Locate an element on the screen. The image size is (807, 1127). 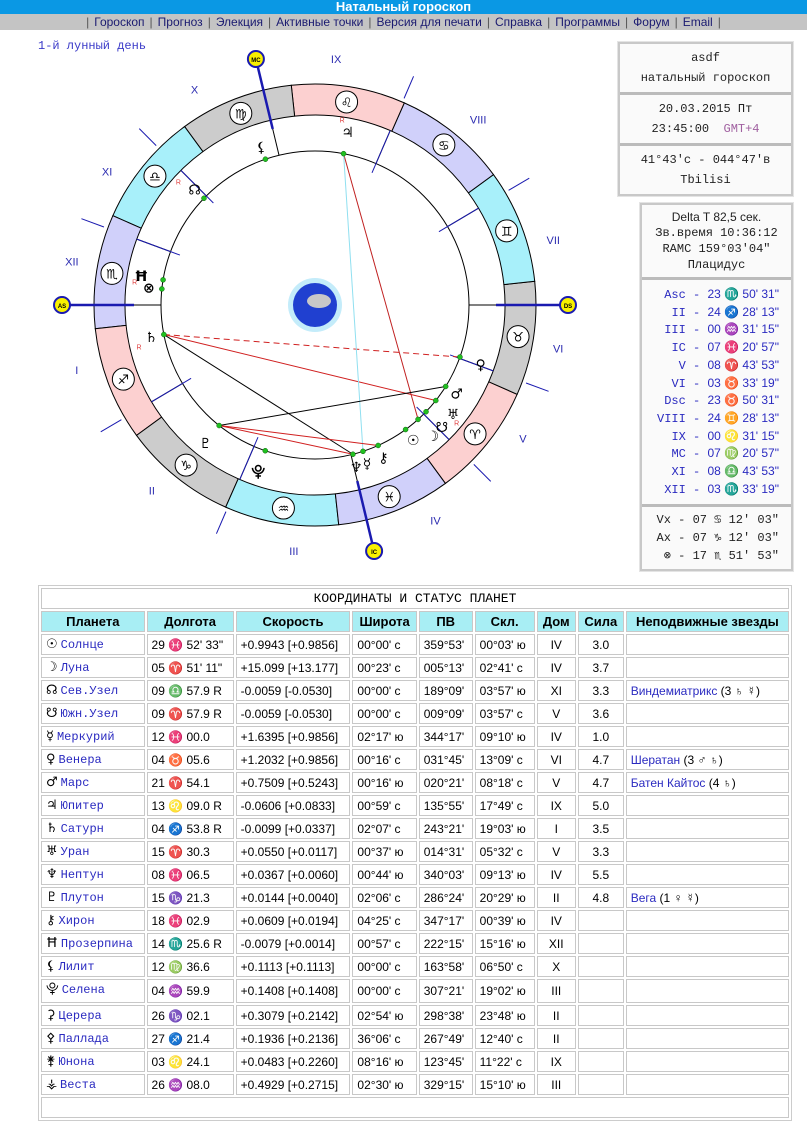
cusps-value: 24 ♊ 28' 13" is located at coordinates (743, 417).